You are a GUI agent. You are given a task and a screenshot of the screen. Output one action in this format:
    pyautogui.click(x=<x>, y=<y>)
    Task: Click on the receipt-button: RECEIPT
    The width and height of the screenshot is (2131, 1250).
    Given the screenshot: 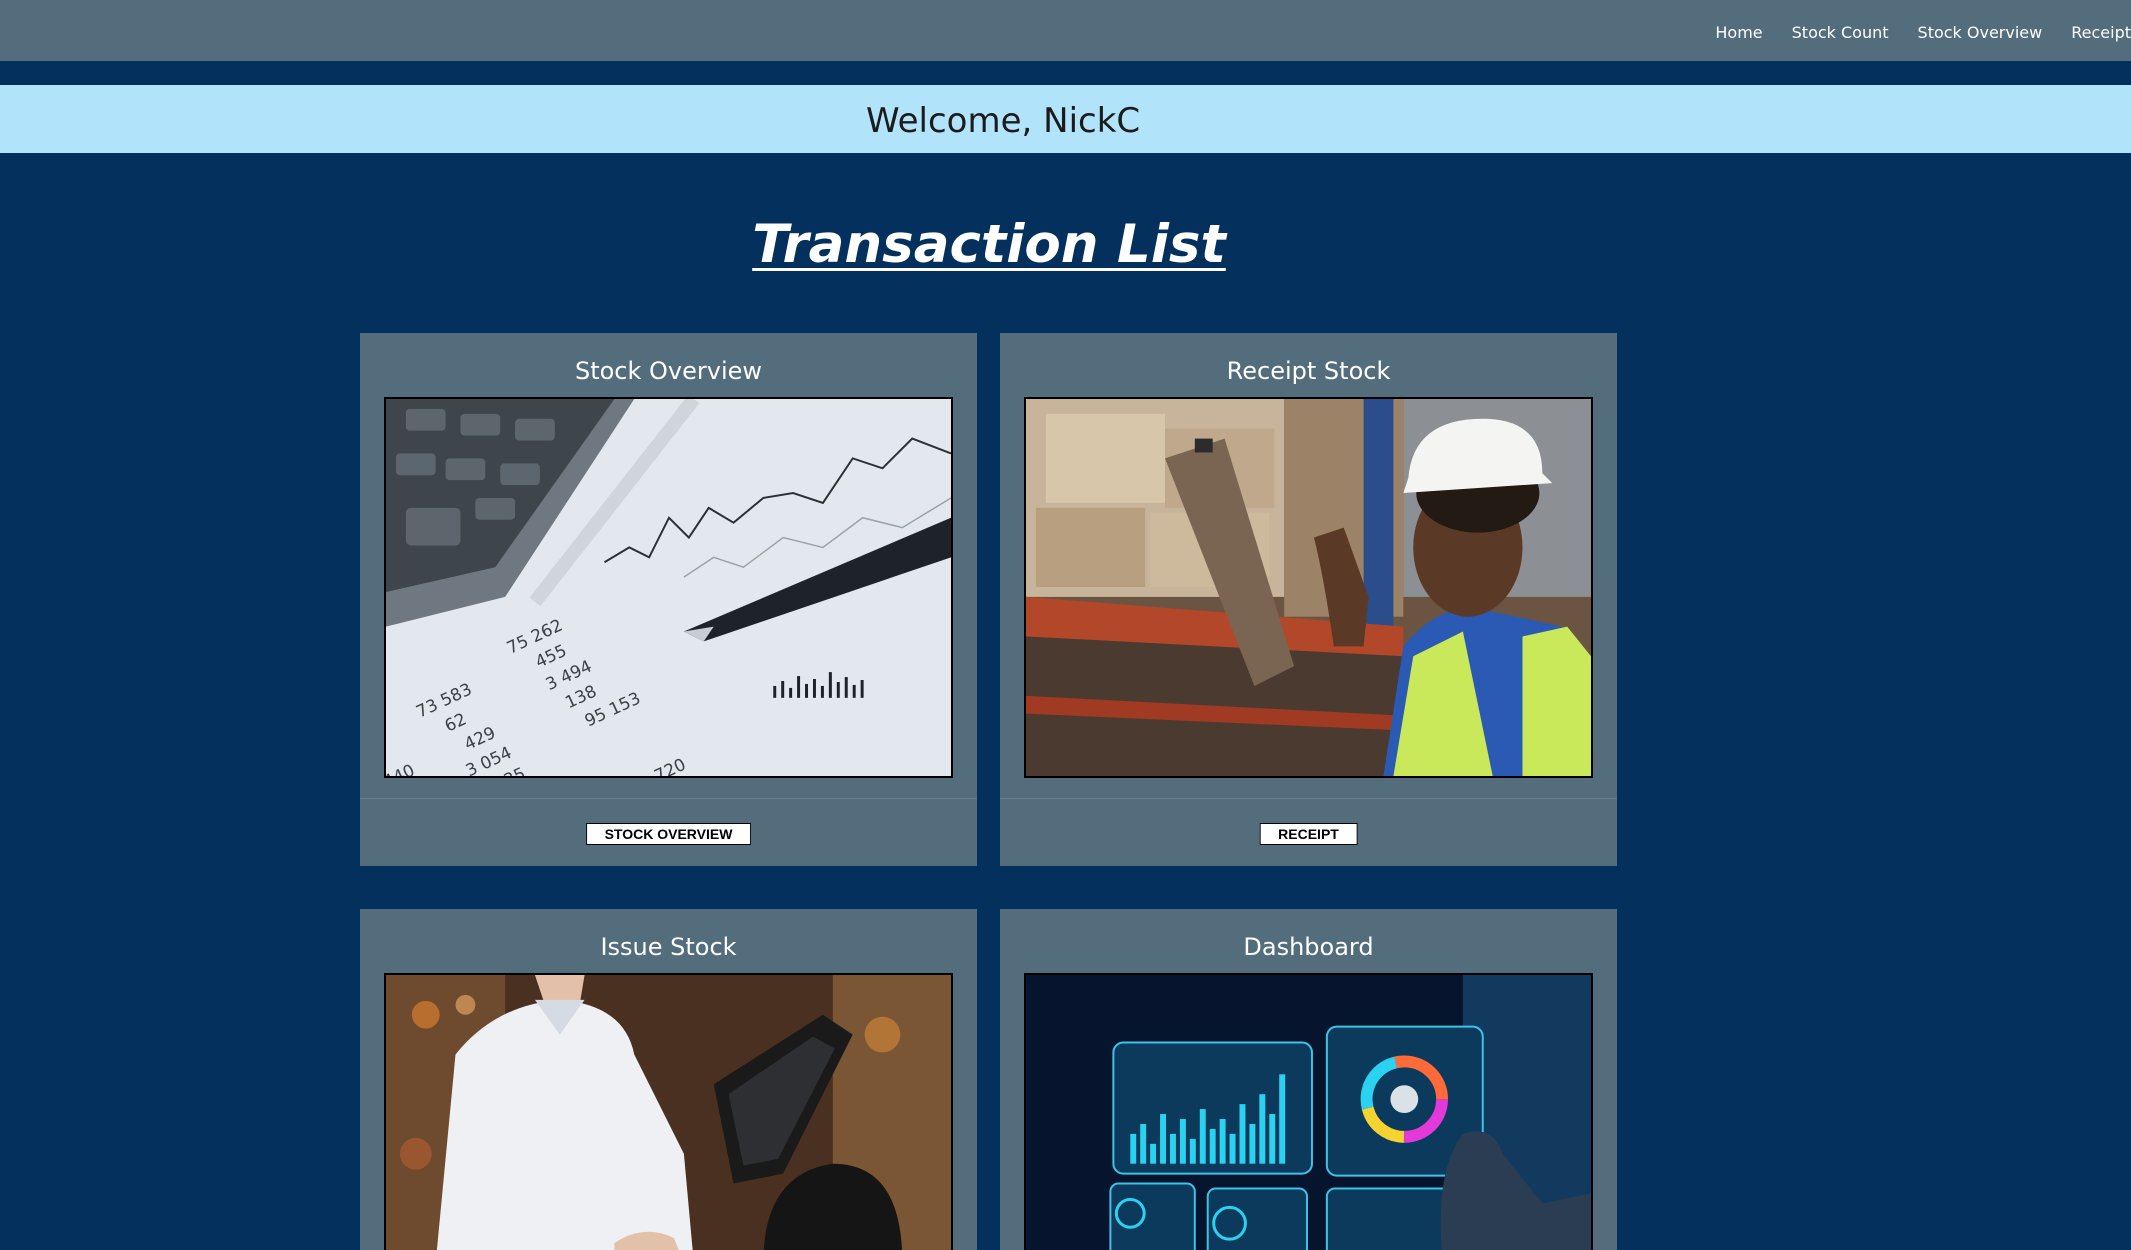 What is the action you would take?
    pyautogui.click(x=1308, y=834)
    